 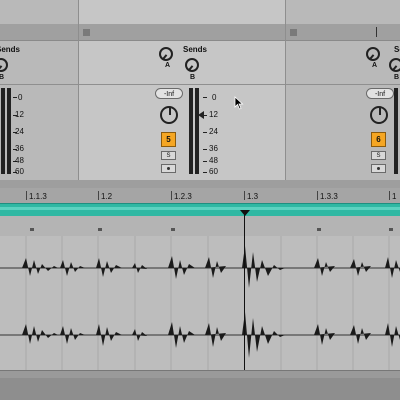 What do you see at coordinates (2, 77) in the screenshot?
I see `send-b-letter-left: B` at bounding box center [2, 77].